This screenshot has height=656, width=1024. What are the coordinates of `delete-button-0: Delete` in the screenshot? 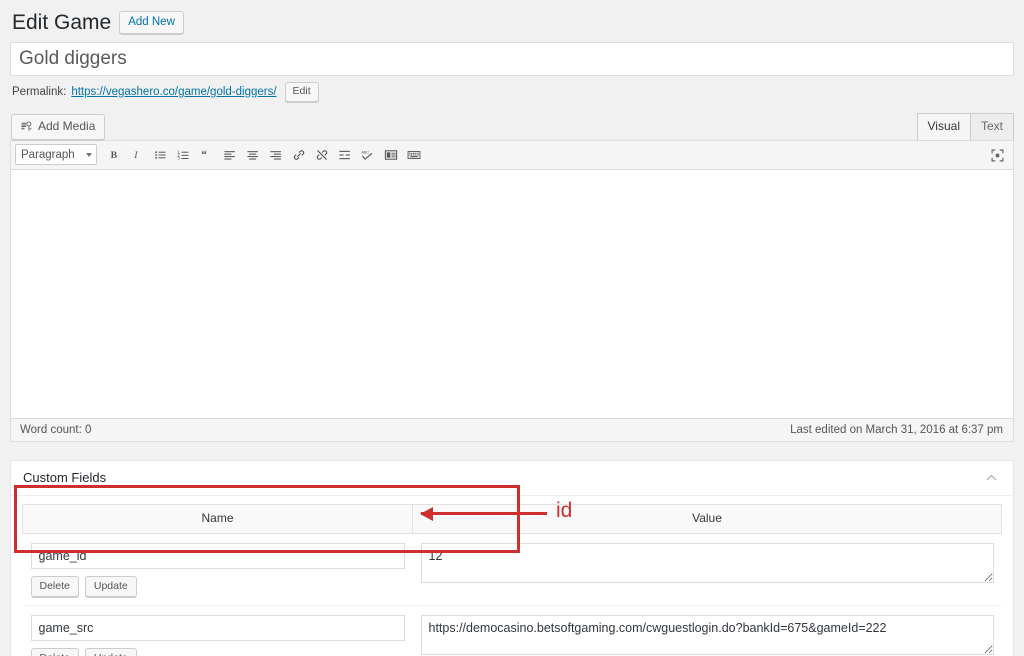 It's located at (54, 586).